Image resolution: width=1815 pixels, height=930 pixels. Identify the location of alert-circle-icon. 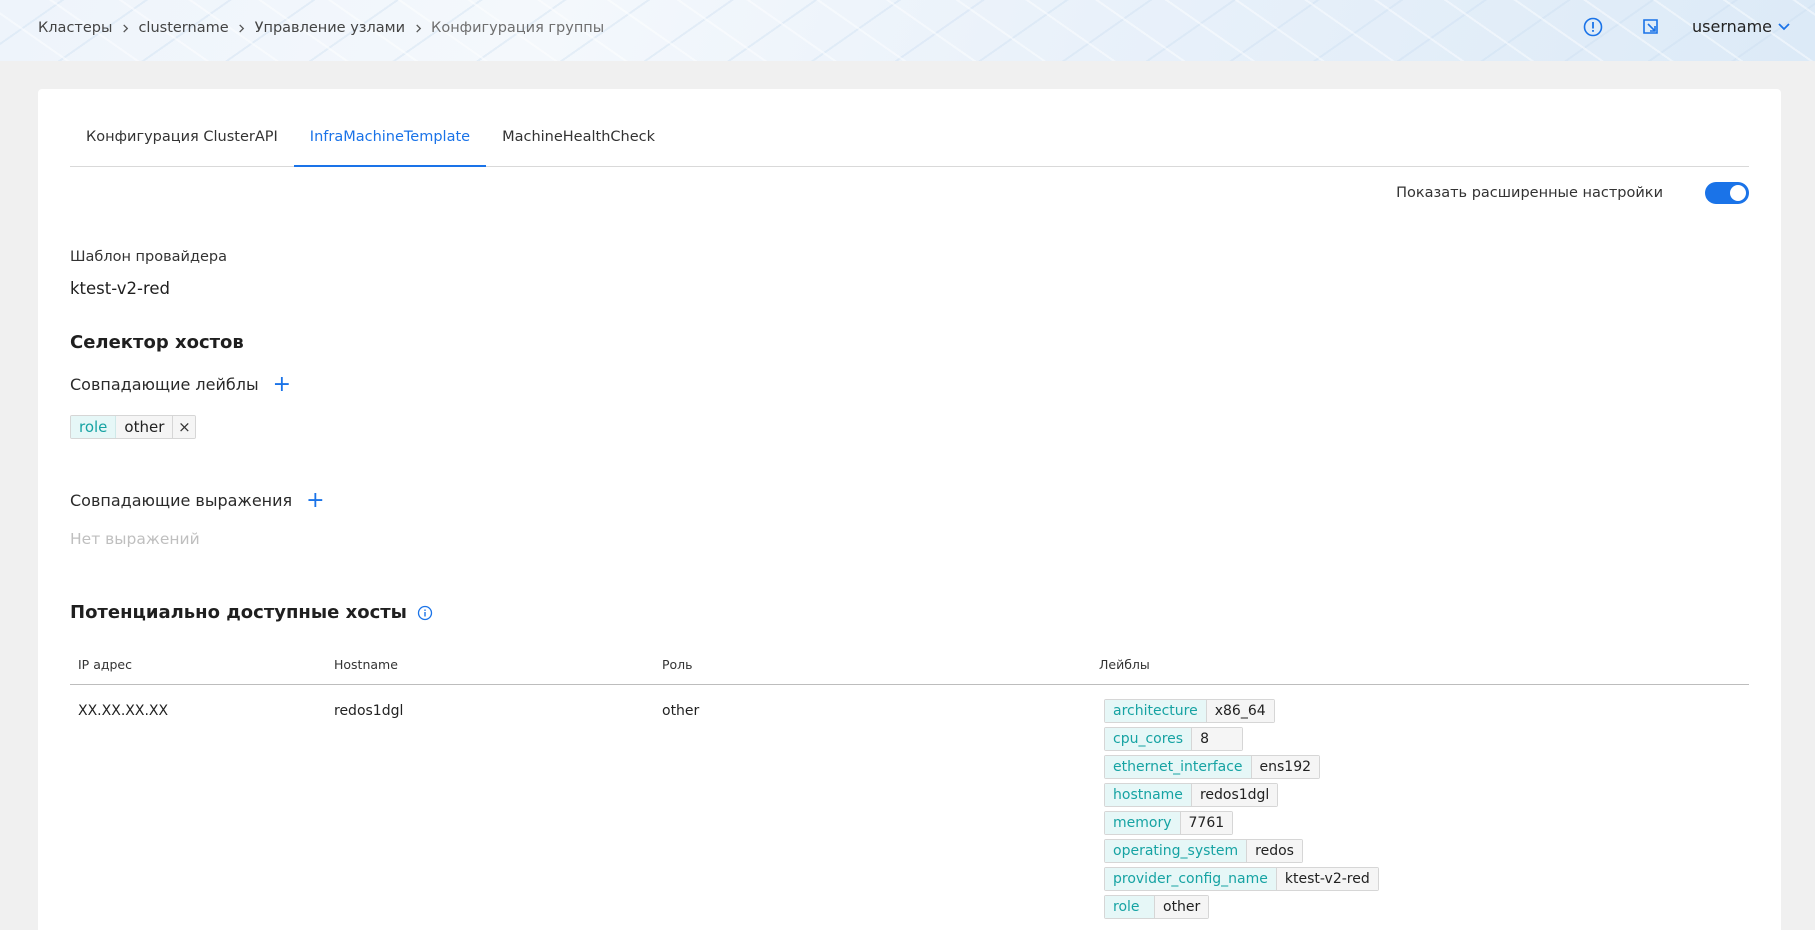
(1593, 27).